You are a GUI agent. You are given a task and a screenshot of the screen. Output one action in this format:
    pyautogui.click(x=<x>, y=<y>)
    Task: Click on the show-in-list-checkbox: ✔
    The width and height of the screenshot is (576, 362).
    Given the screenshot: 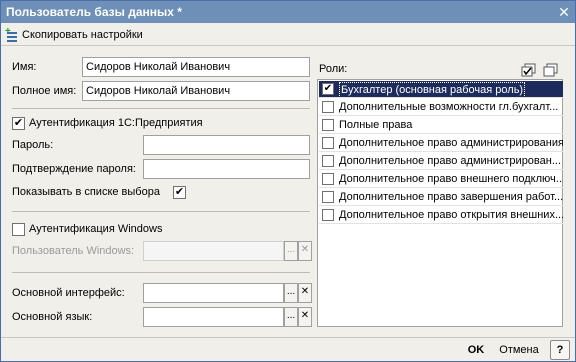 What is the action you would take?
    pyautogui.click(x=179, y=192)
    